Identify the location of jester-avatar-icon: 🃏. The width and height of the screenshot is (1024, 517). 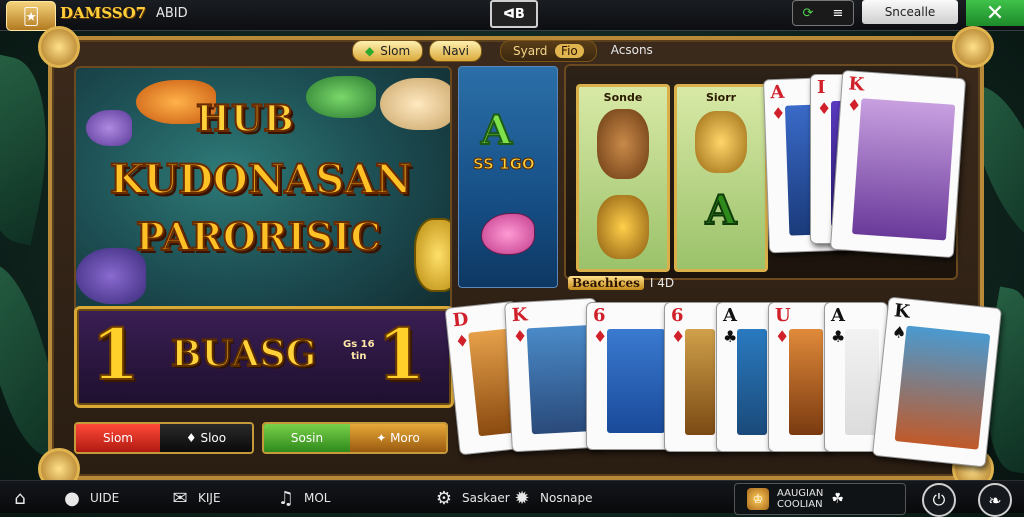
(31, 16).